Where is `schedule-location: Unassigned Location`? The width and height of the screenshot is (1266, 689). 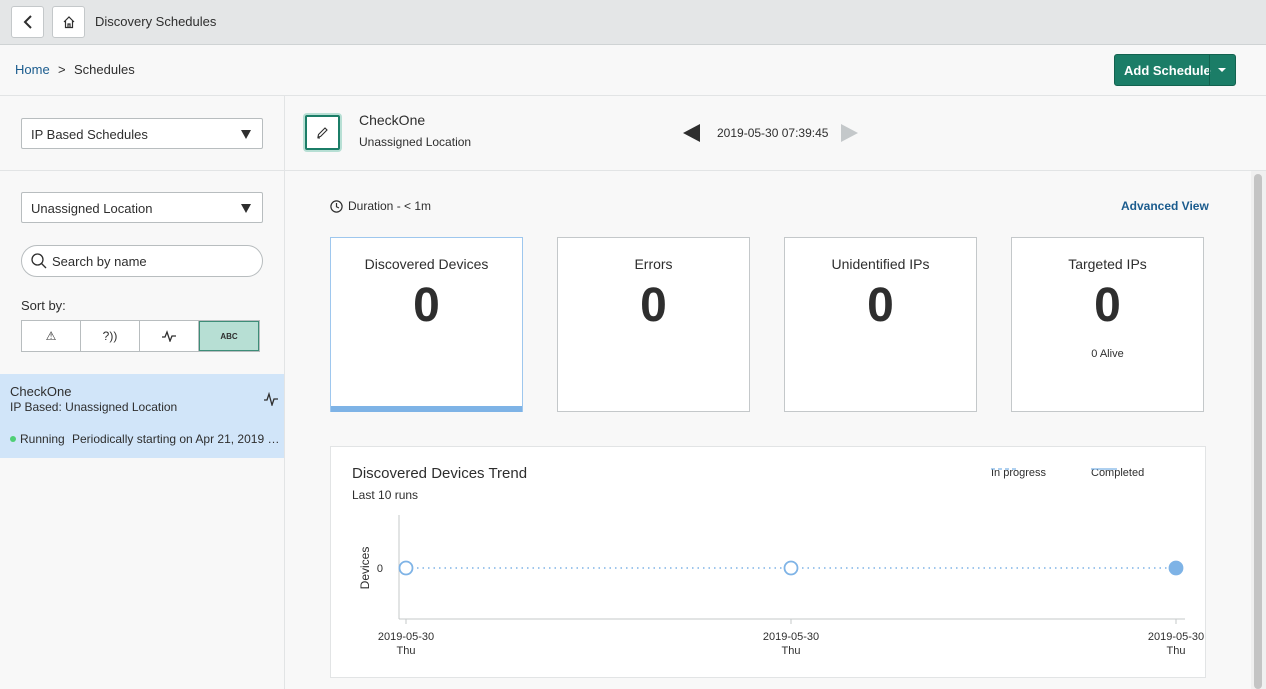
schedule-location: Unassigned Location is located at coordinates (415, 142).